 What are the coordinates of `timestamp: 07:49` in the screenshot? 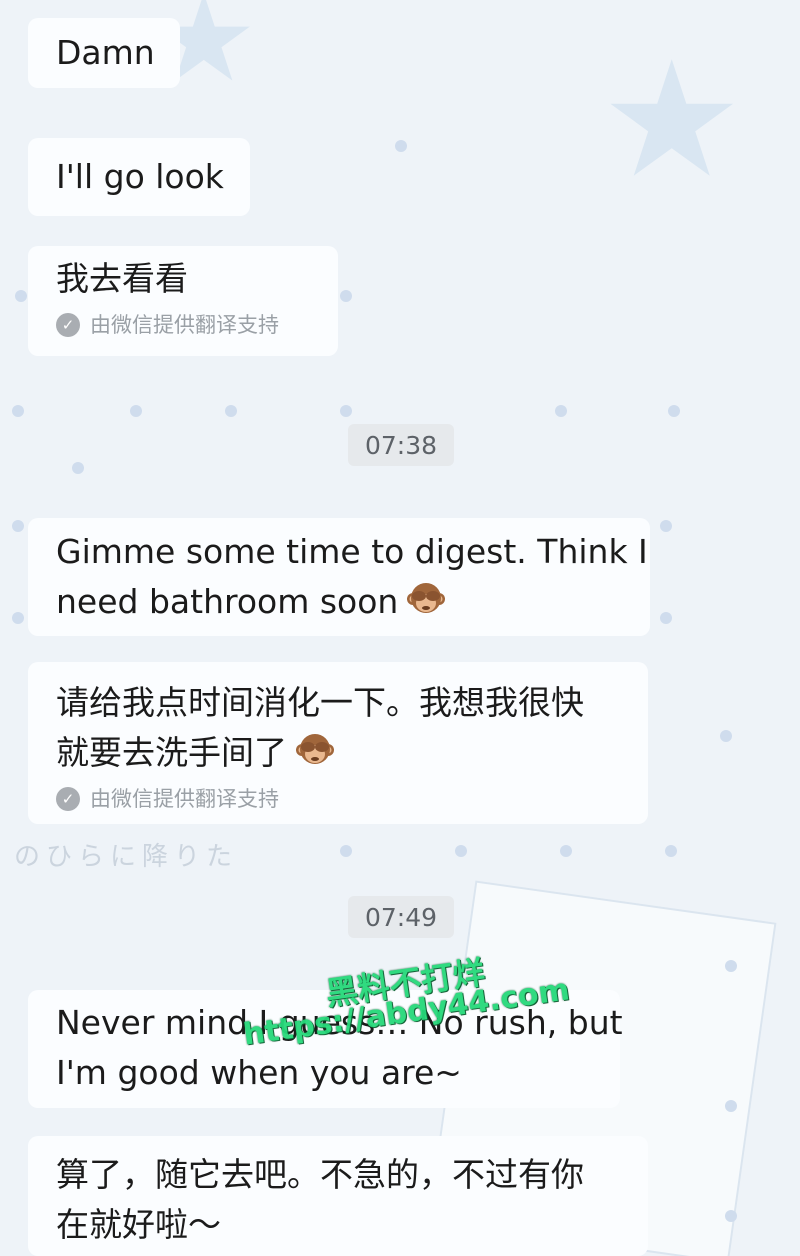 It's located at (401, 917).